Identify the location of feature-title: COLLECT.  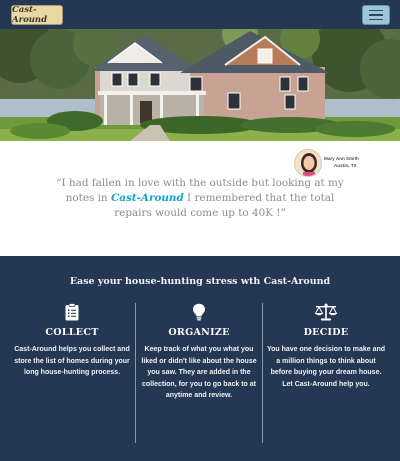
(72, 332).